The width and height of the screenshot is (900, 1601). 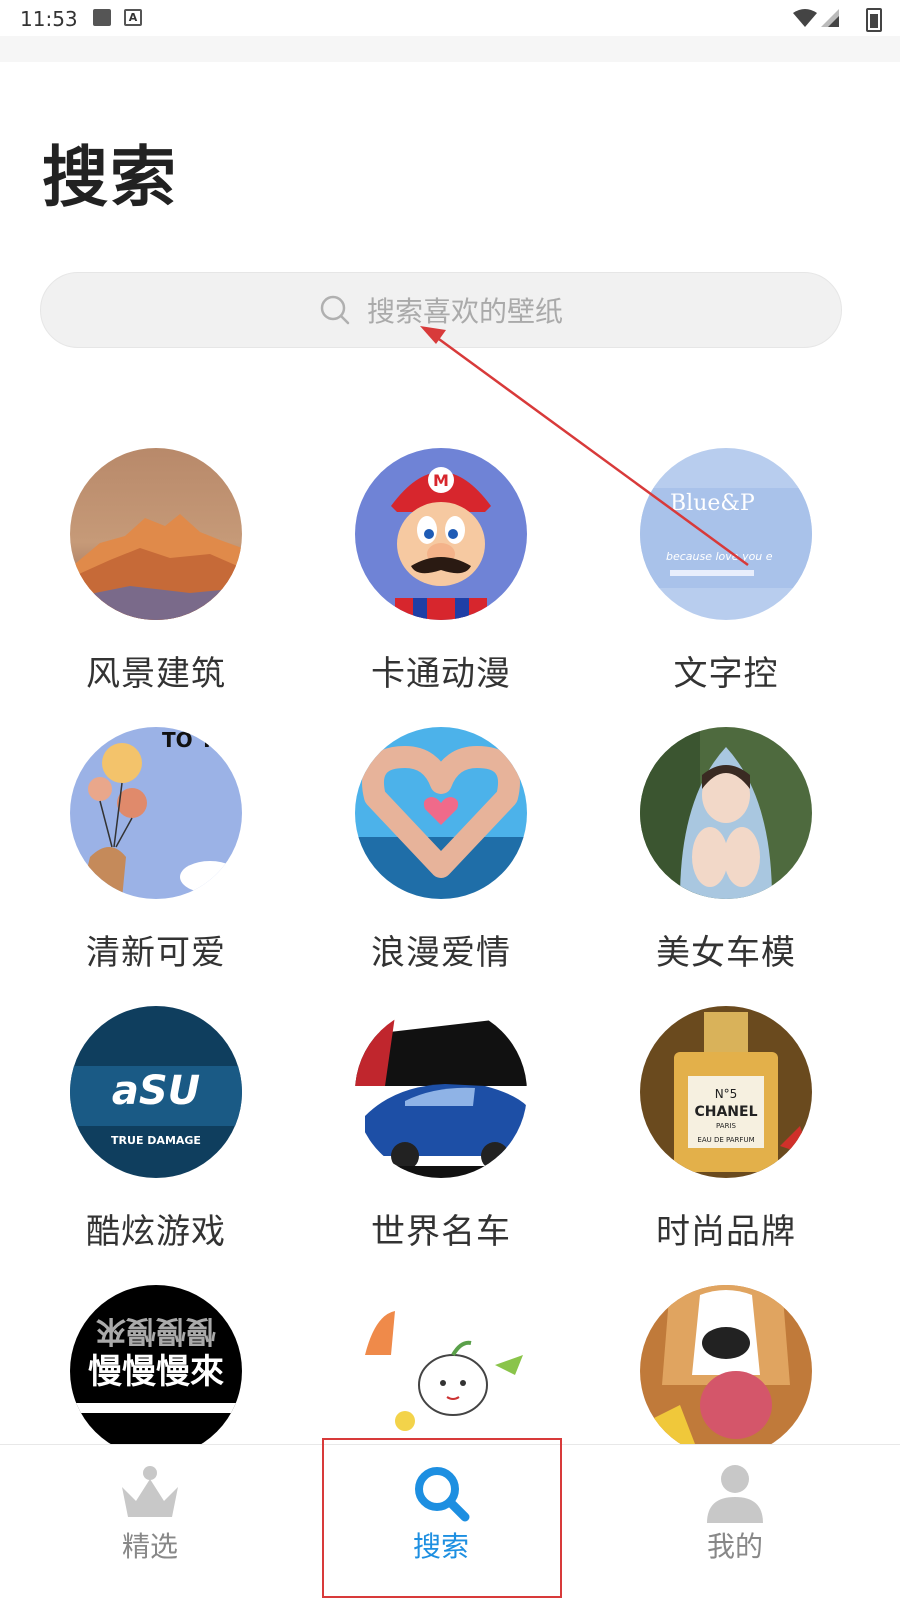 I want to click on category-item: N°5 CHANEL PARIS EAU DE PARFUM 时尚品牌, so click(x=726, y=1129).